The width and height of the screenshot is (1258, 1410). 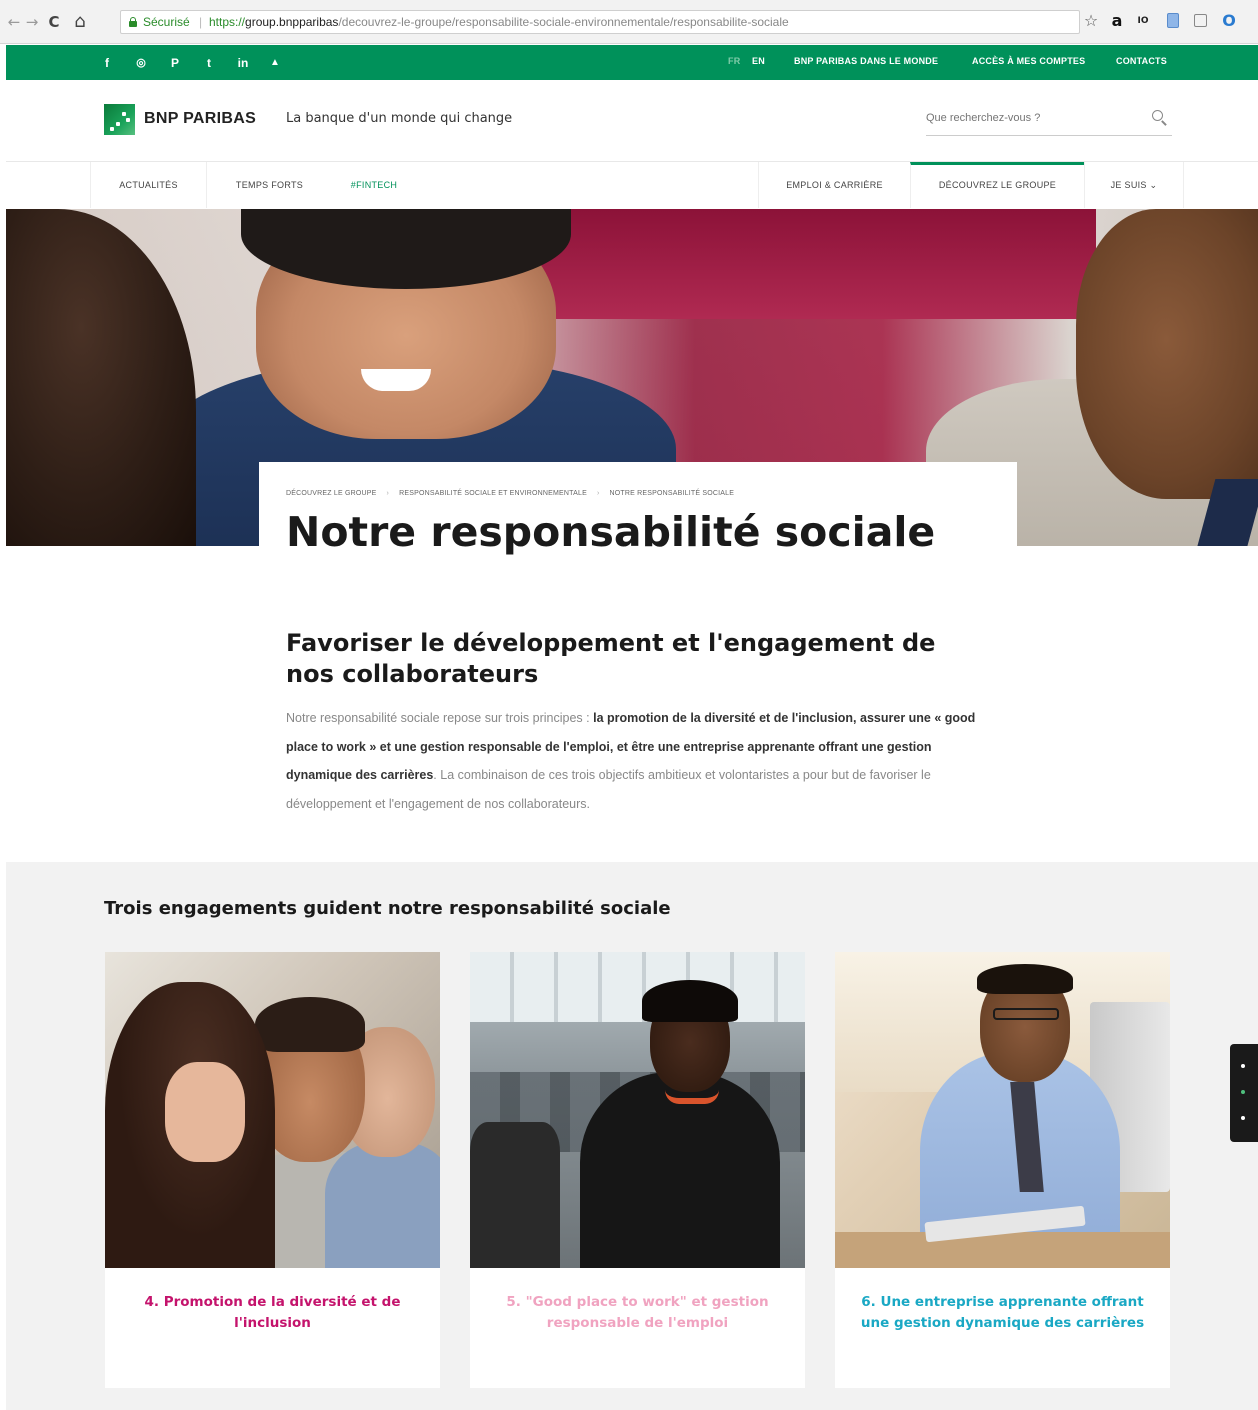 I want to click on linkedin-icon: in, so click(x=243, y=63).